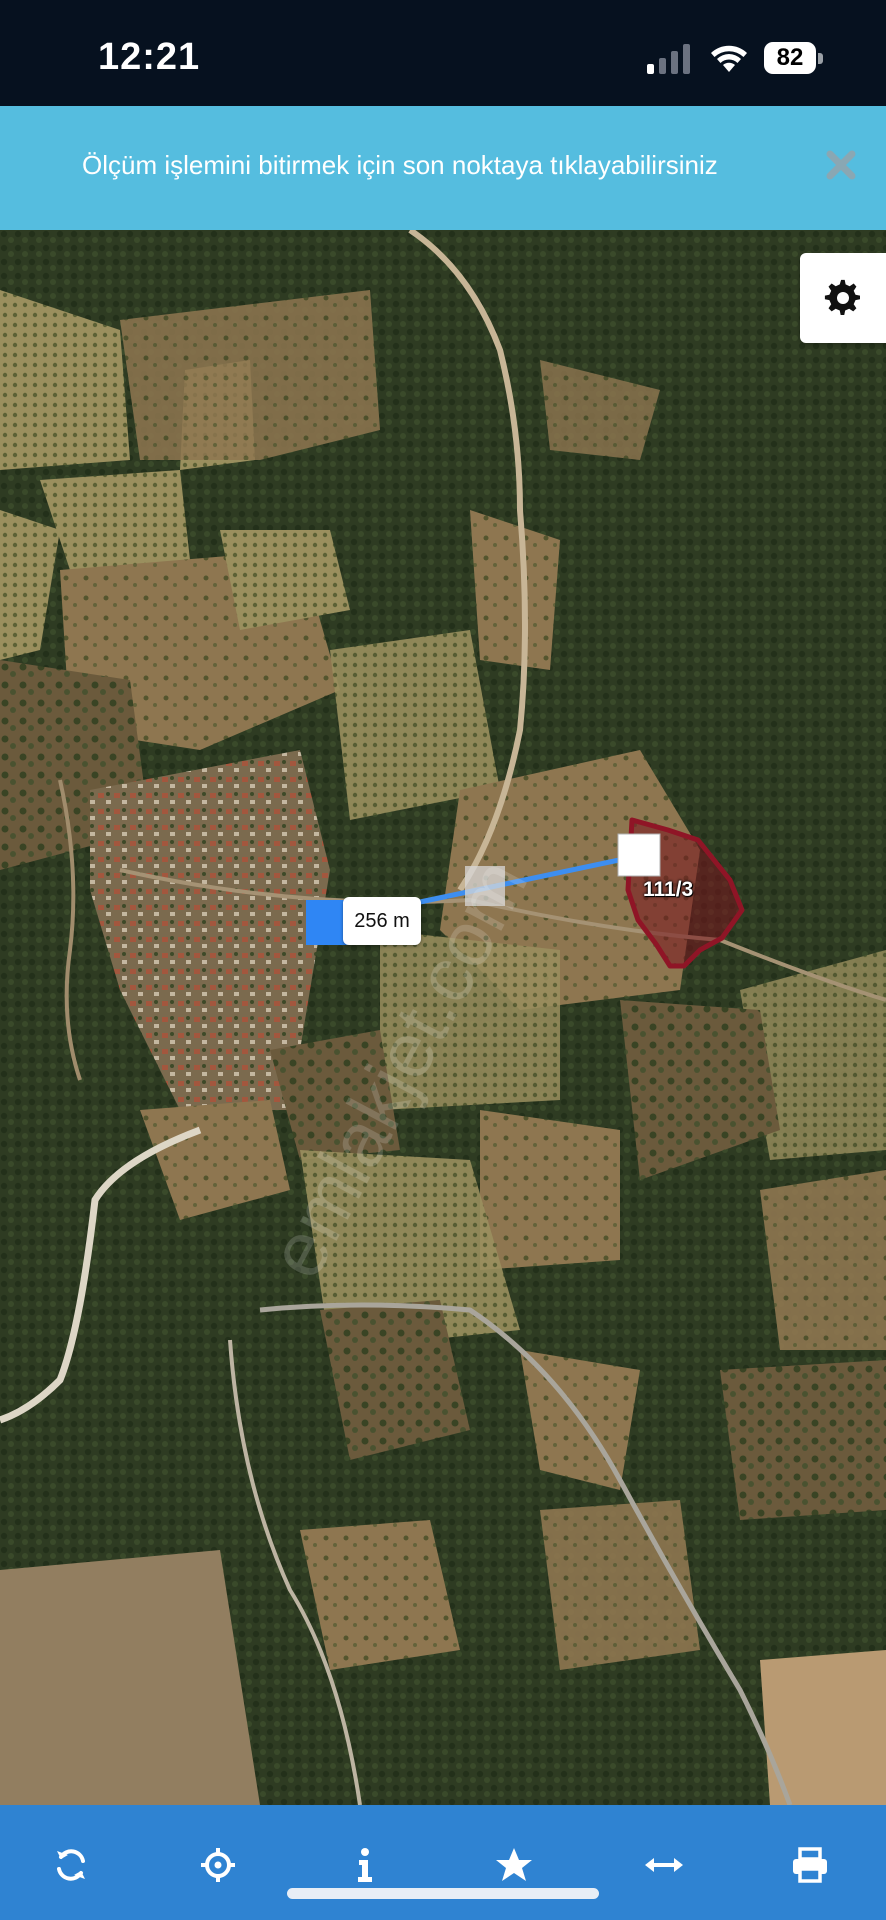  I want to click on battery-indicator: 82, so click(794, 59).